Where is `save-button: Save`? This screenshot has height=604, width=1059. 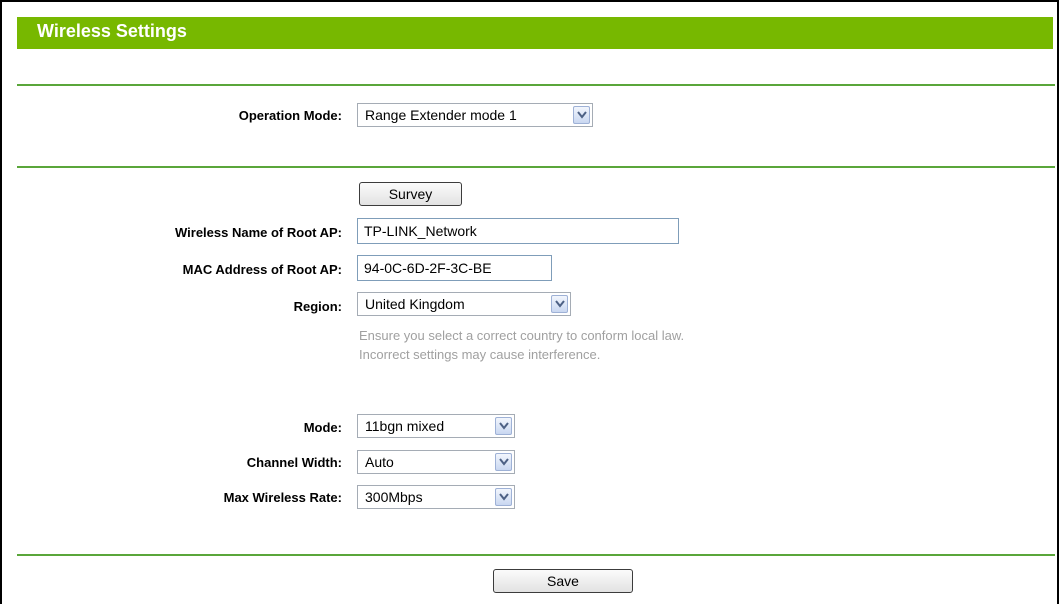 save-button: Save is located at coordinates (563, 581).